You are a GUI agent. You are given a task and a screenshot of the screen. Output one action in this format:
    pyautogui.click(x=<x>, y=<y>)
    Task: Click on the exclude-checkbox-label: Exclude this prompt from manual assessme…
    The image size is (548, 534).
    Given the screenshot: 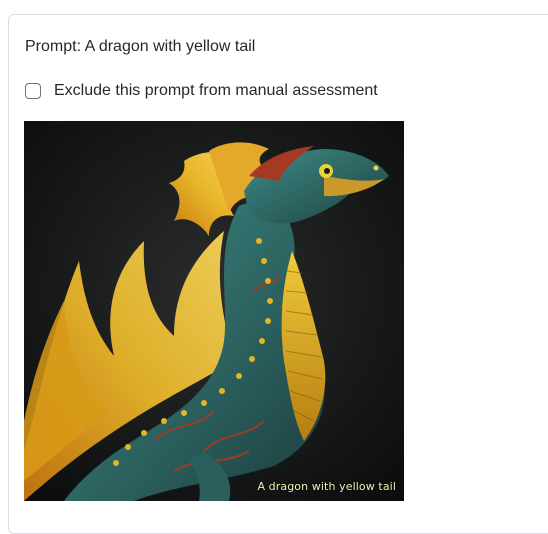 What is the action you would take?
    pyautogui.click(x=216, y=91)
    